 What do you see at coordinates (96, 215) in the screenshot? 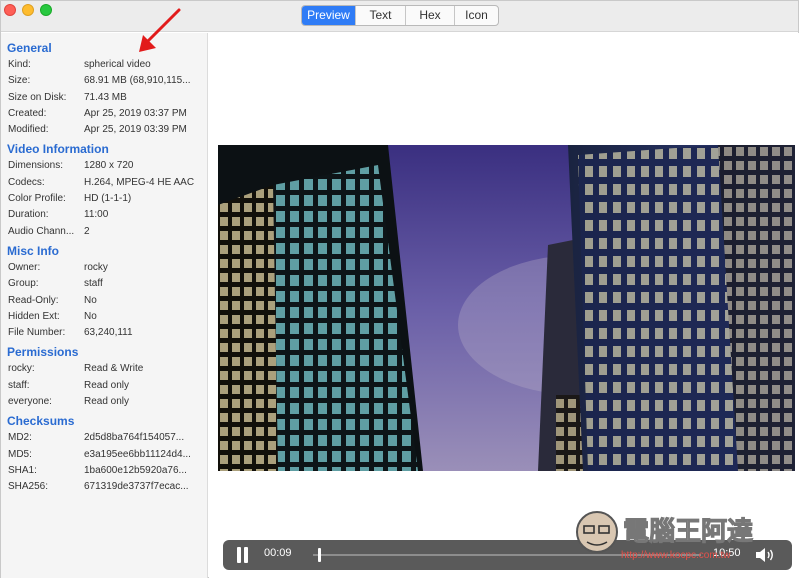
I see `info-value: 11:00` at bounding box center [96, 215].